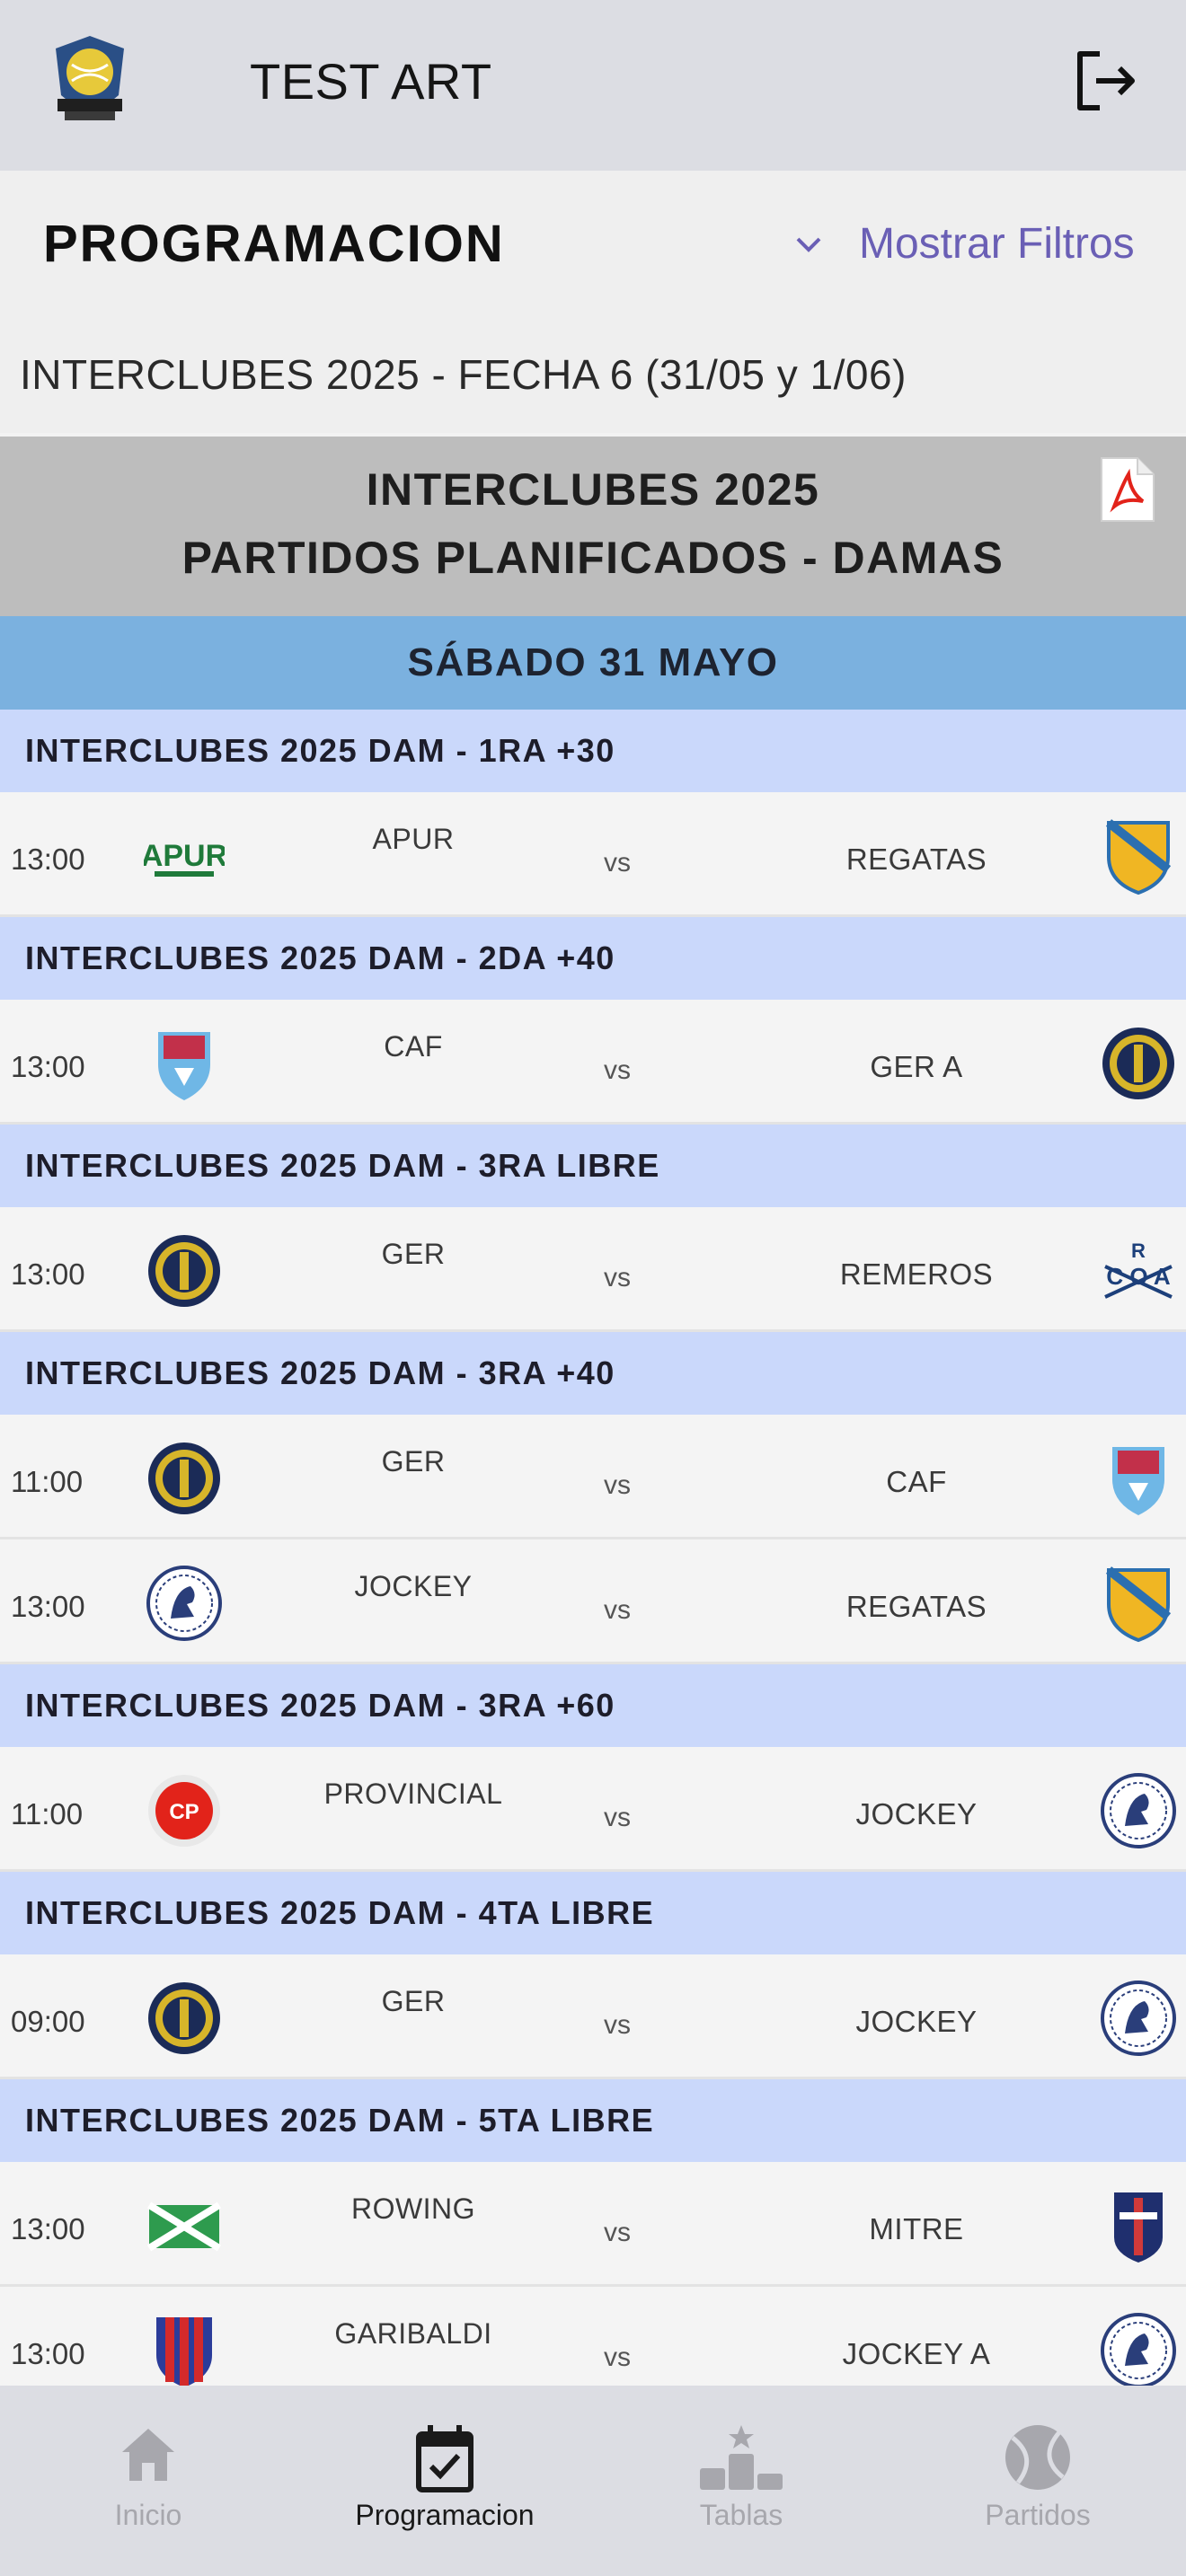 The height and width of the screenshot is (2576, 1186). What do you see at coordinates (593, 1373) in the screenshot?
I see `category-header: INTERCLUBES 2025 DAM - 3RA +40` at bounding box center [593, 1373].